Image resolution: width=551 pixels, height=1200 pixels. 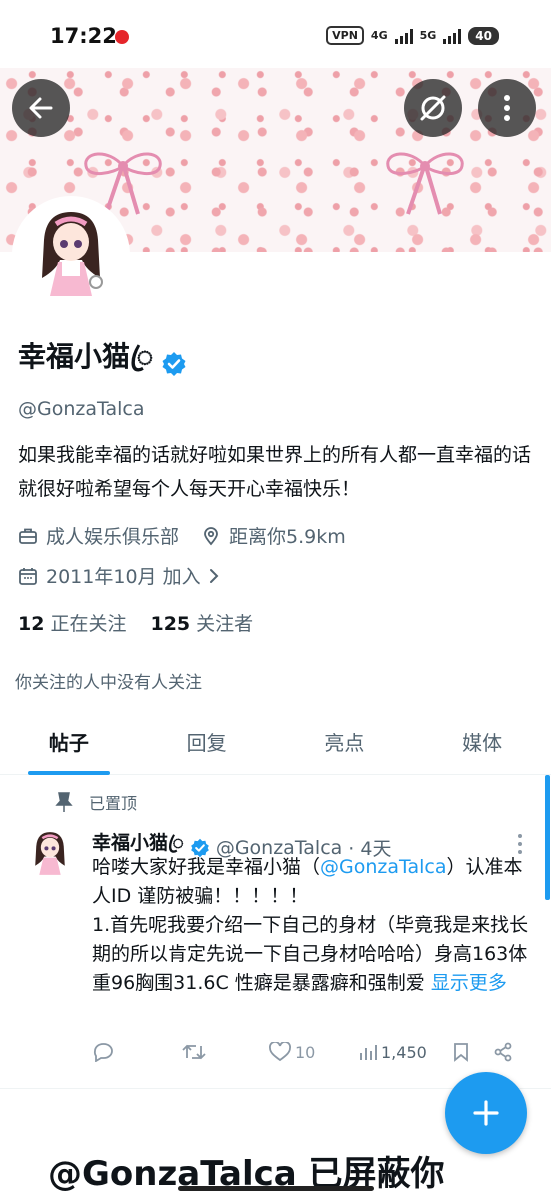 I want to click on show-more-link: 显示更多, so click(x=469, y=983).